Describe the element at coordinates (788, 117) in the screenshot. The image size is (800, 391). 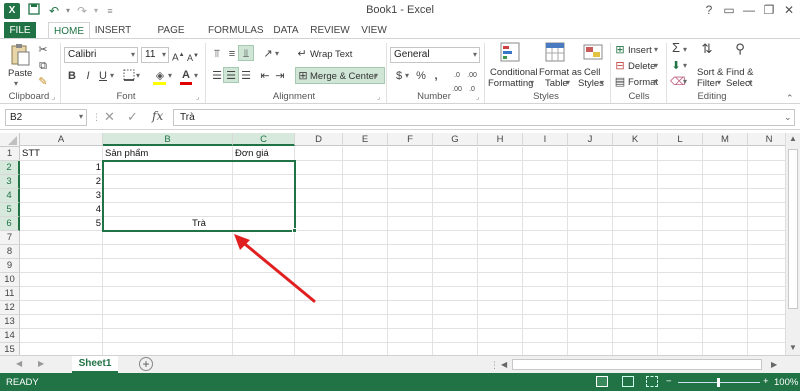
I see `expand-formula-bar-icon: ⌄` at that location.